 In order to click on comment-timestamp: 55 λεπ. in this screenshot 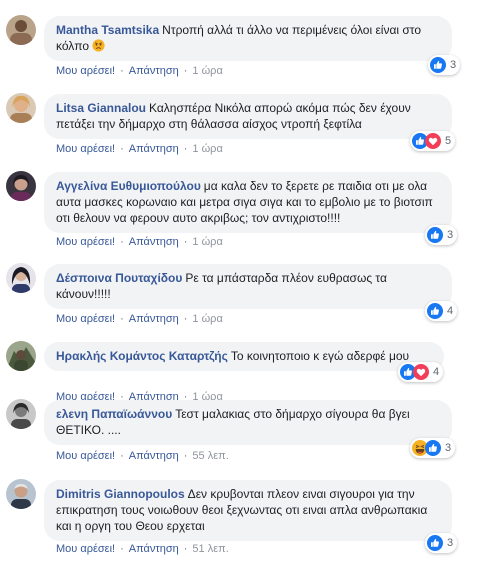, I will do `click(210, 456)`.